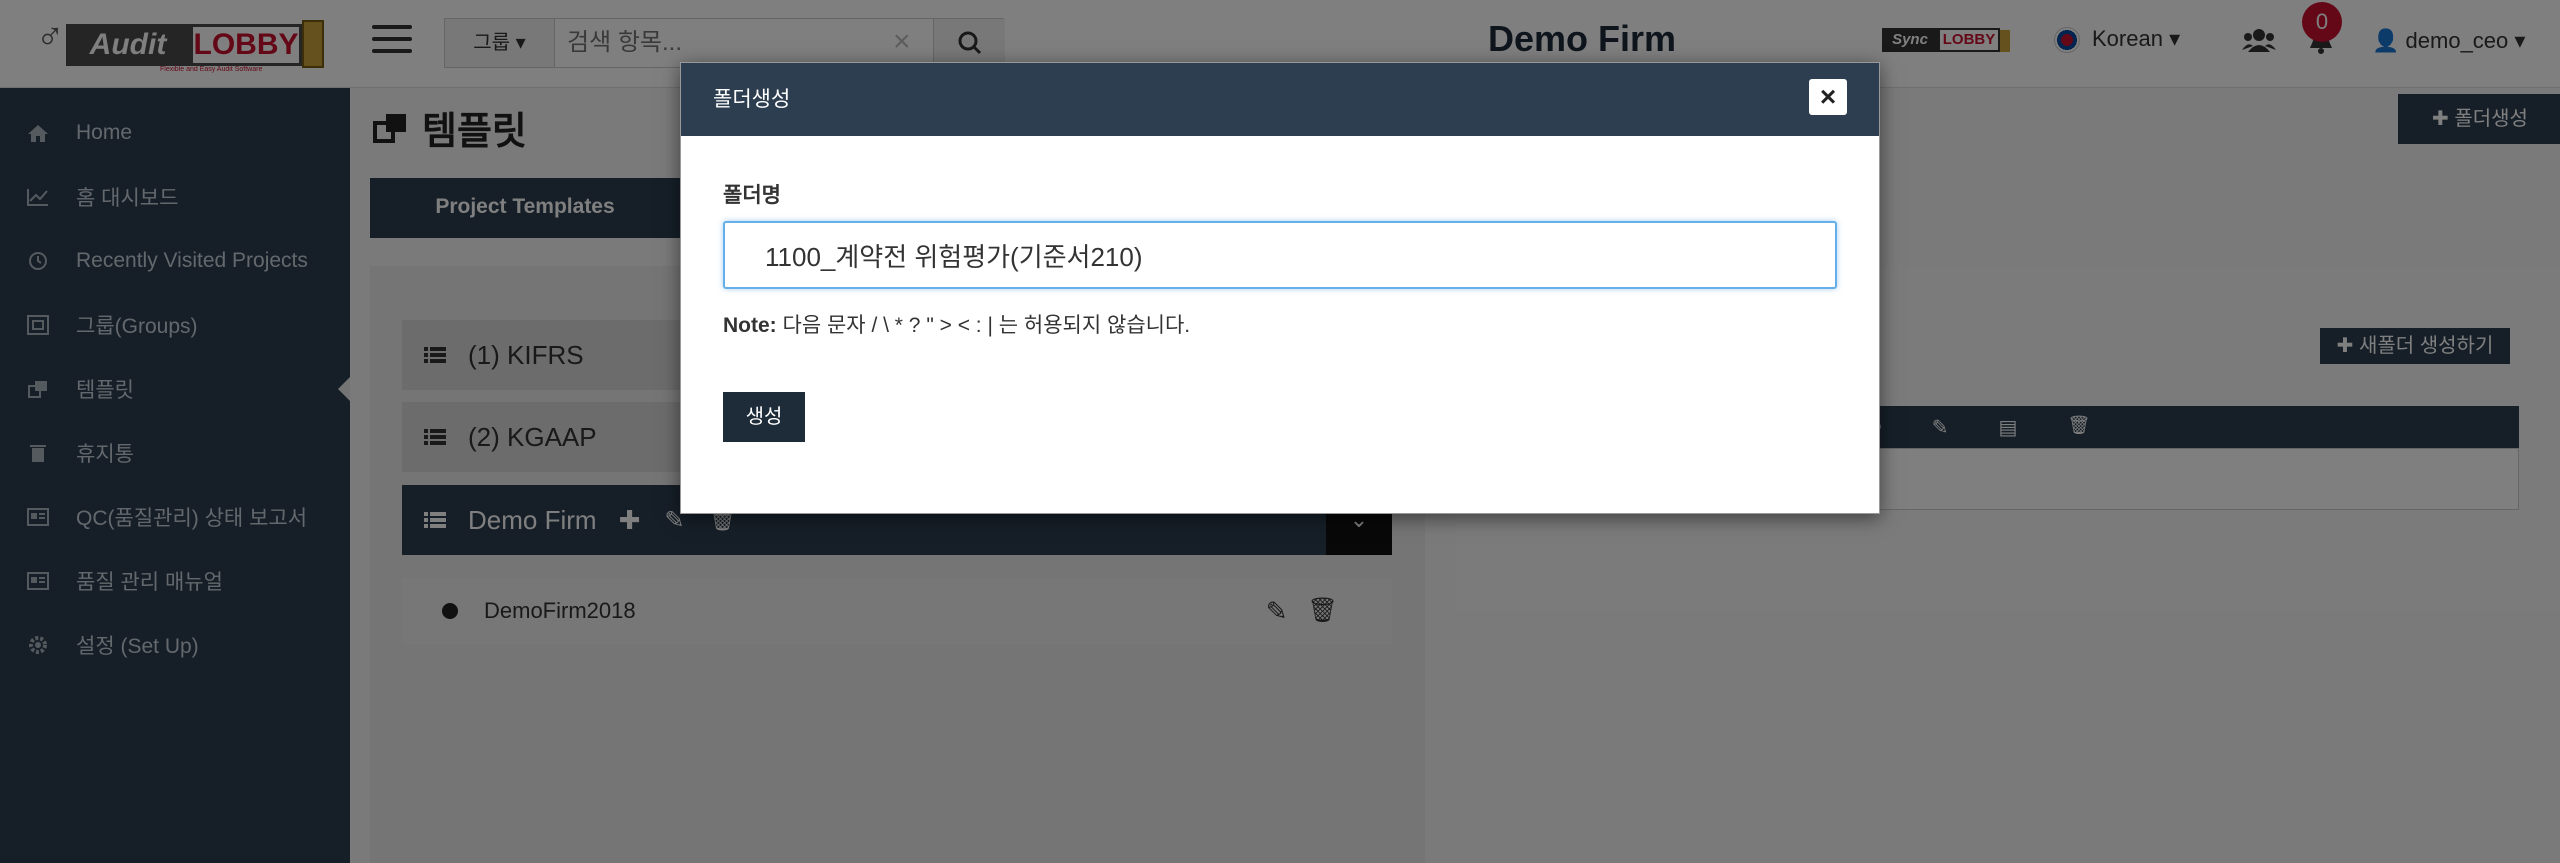  Describe the element at coordinates (983, 325) in the screenshot. I see `note-body: 다음 문자 / \ * ? " > < : | 는 허용되지 않습니다.` at that location.